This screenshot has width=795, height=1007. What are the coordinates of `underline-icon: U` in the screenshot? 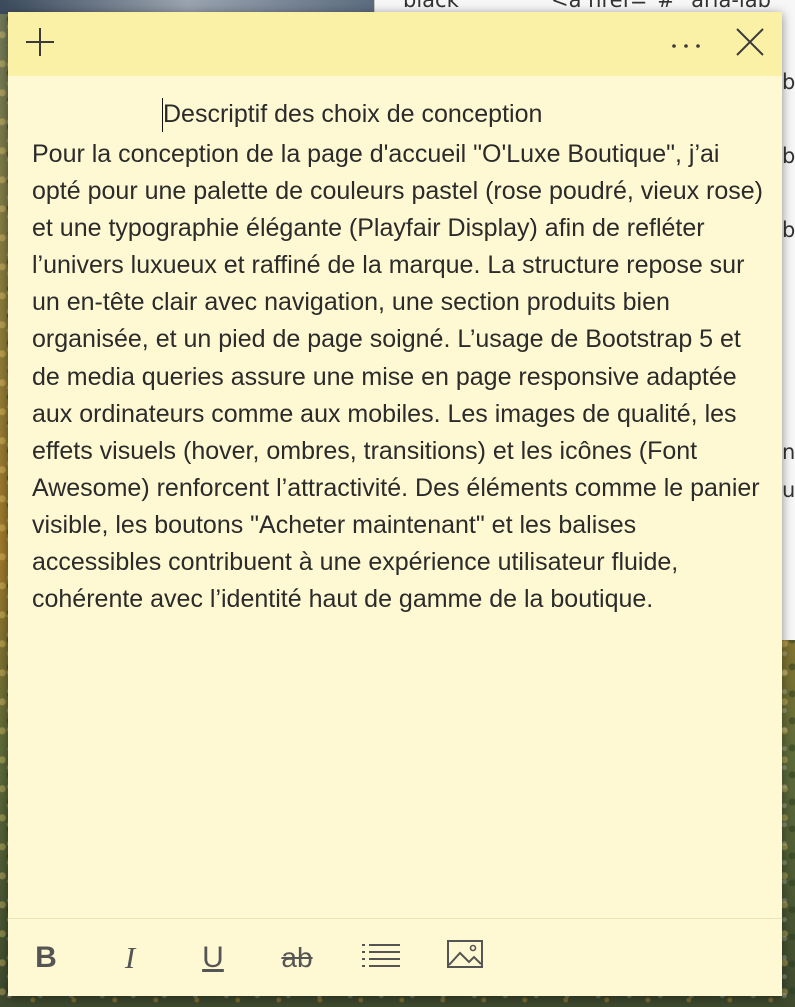 It's located at (213, 957).